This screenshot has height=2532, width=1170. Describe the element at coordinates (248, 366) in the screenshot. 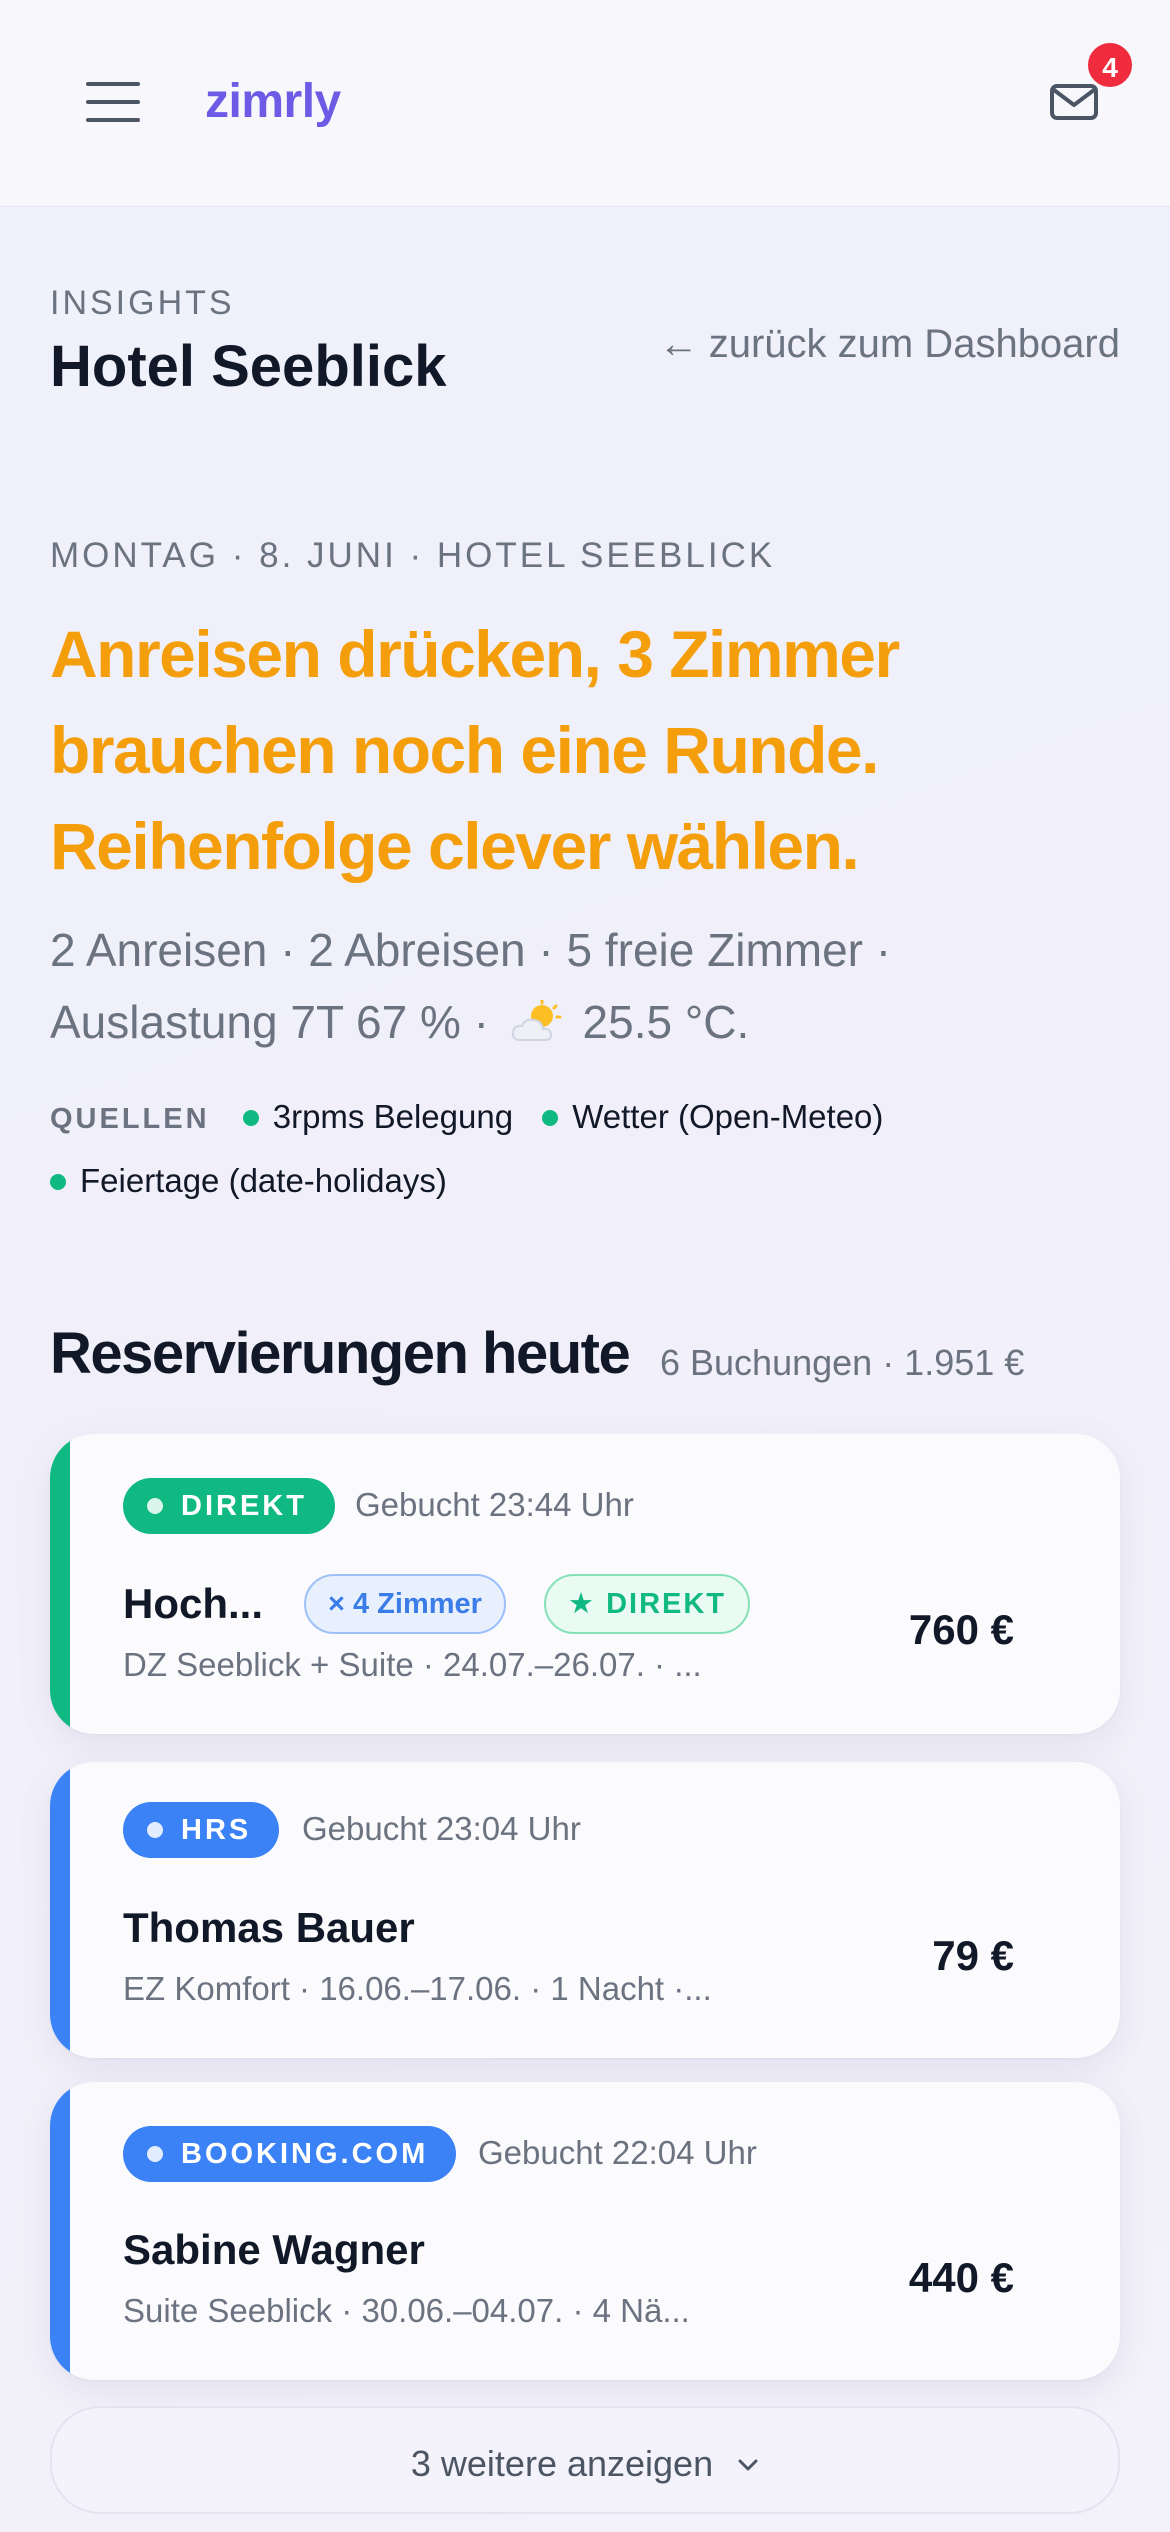

I see `page-title: Hotel Seeblick` at that location.